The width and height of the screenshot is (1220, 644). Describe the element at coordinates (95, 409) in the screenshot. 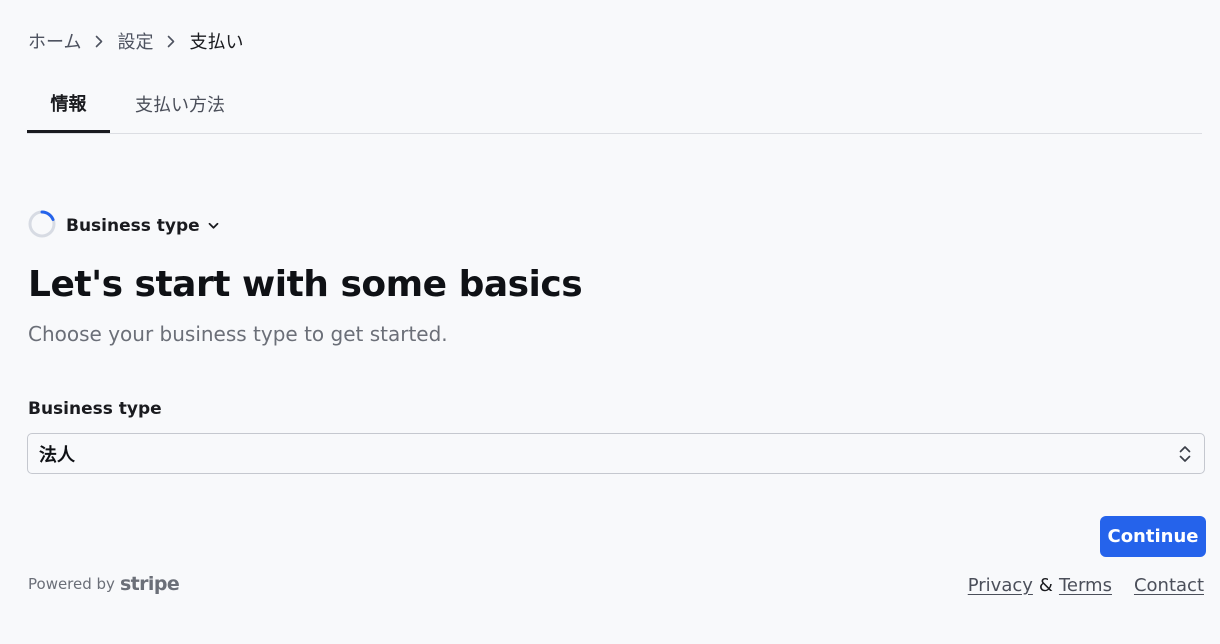

I see `business-type-label: Business type` at that location.